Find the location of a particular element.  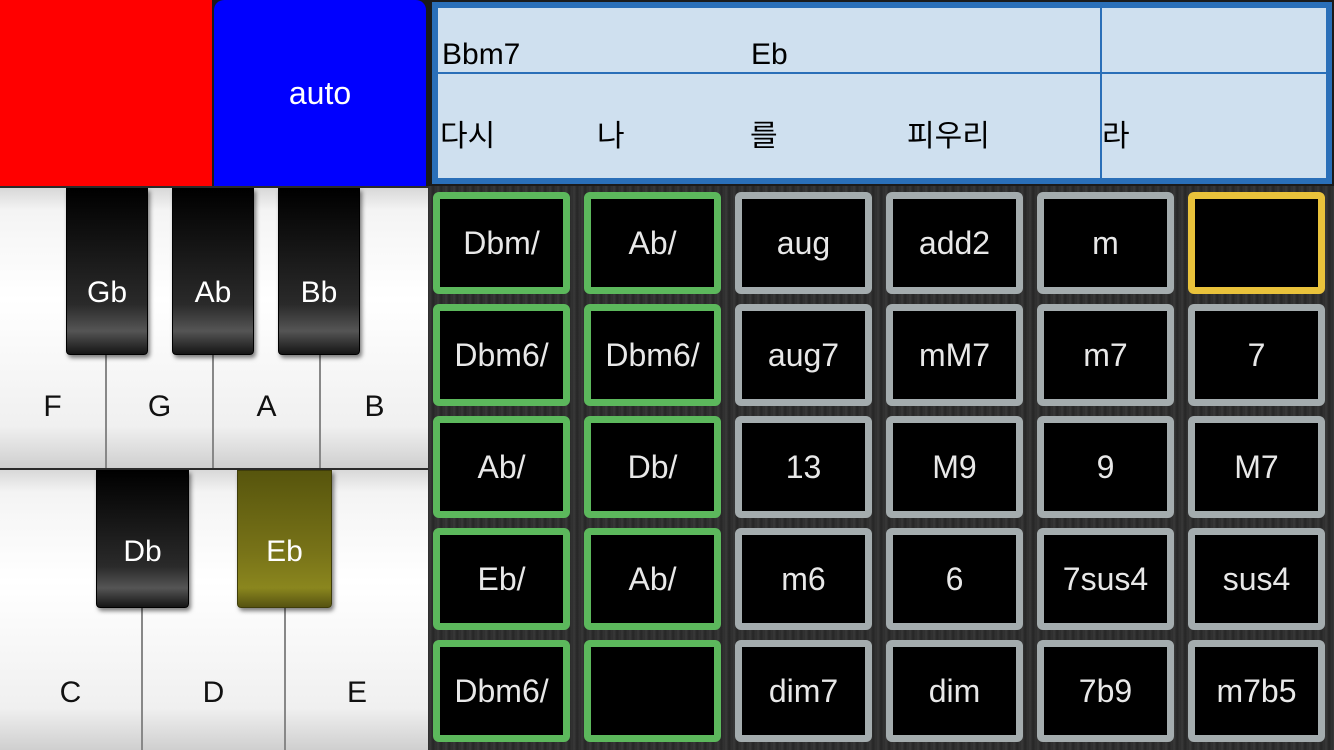

lyric-word: 나 is located at coordinates (611, 136).